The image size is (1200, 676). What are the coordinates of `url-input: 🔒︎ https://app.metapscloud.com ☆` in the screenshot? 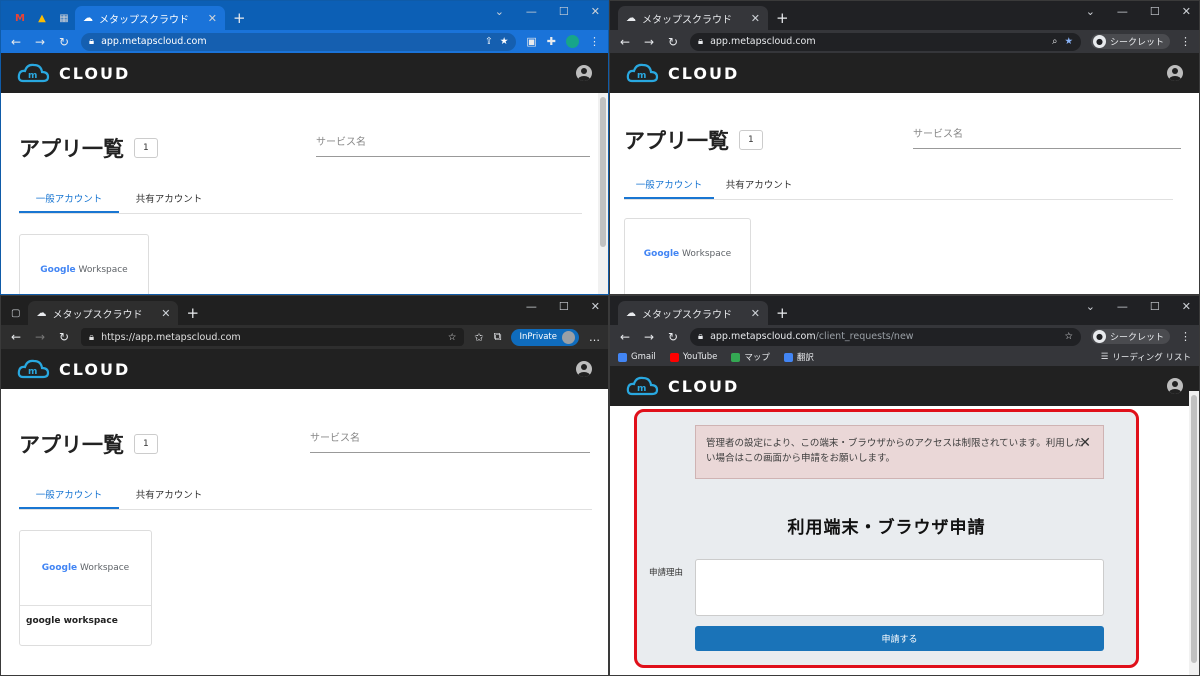 It's located at (273, 337).